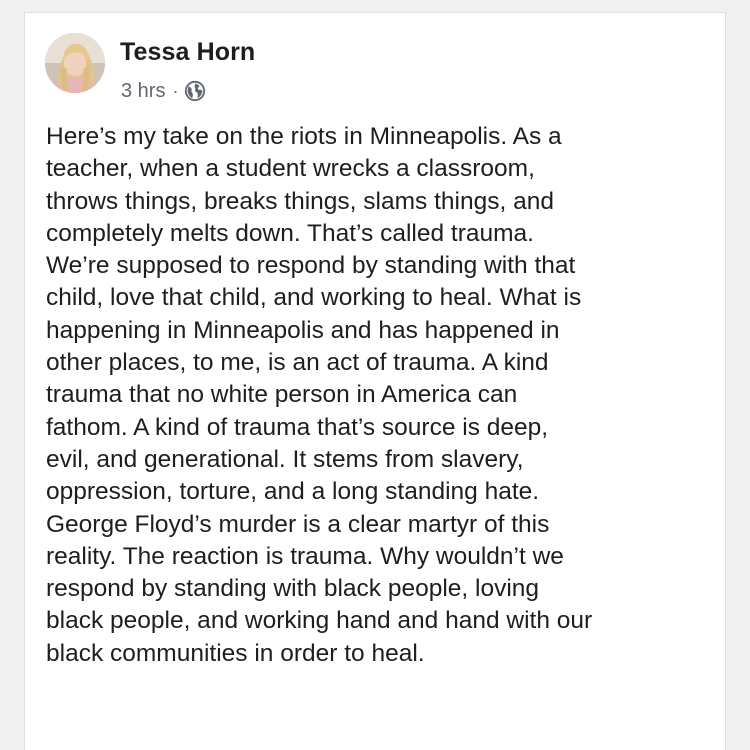 Image resolution: width=750 pixels, height=750 pixels. Describe the element at coordinates (195, 91) in the screenshot. I see `globe-icon` at that location.